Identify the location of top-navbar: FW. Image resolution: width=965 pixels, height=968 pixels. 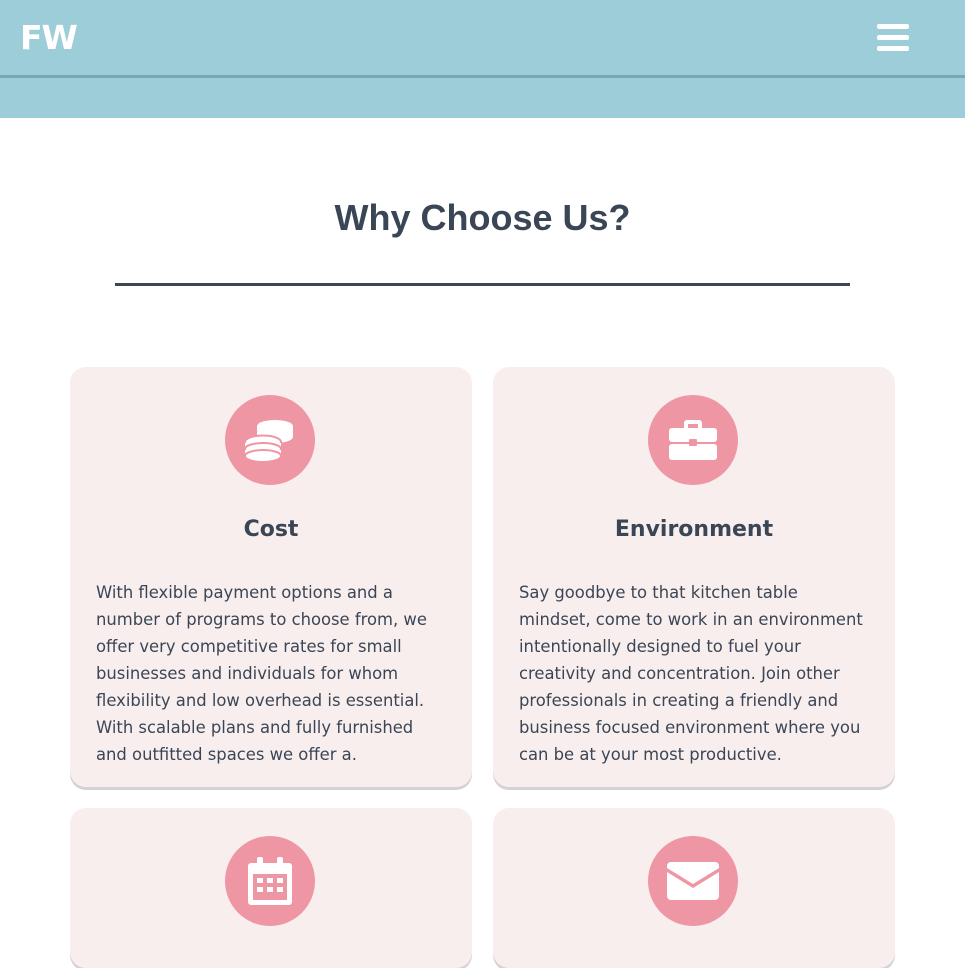
(482, 39).